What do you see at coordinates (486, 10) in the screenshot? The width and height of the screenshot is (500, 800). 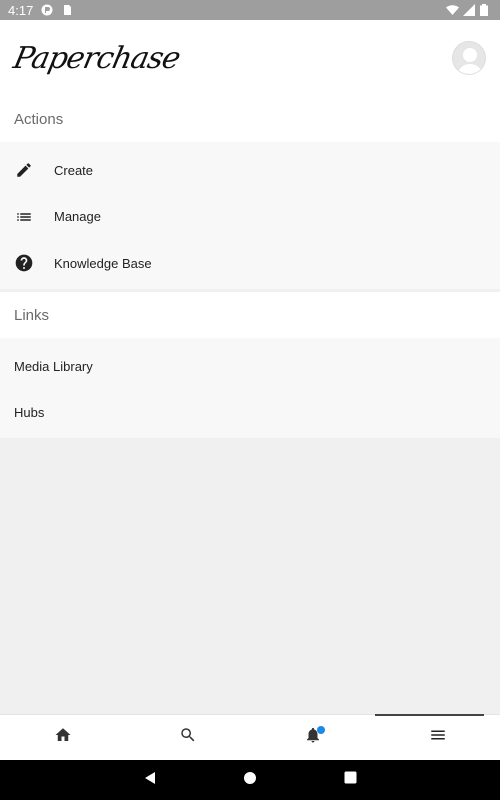 I see `battery-icon` at bounding box center [486, 10].